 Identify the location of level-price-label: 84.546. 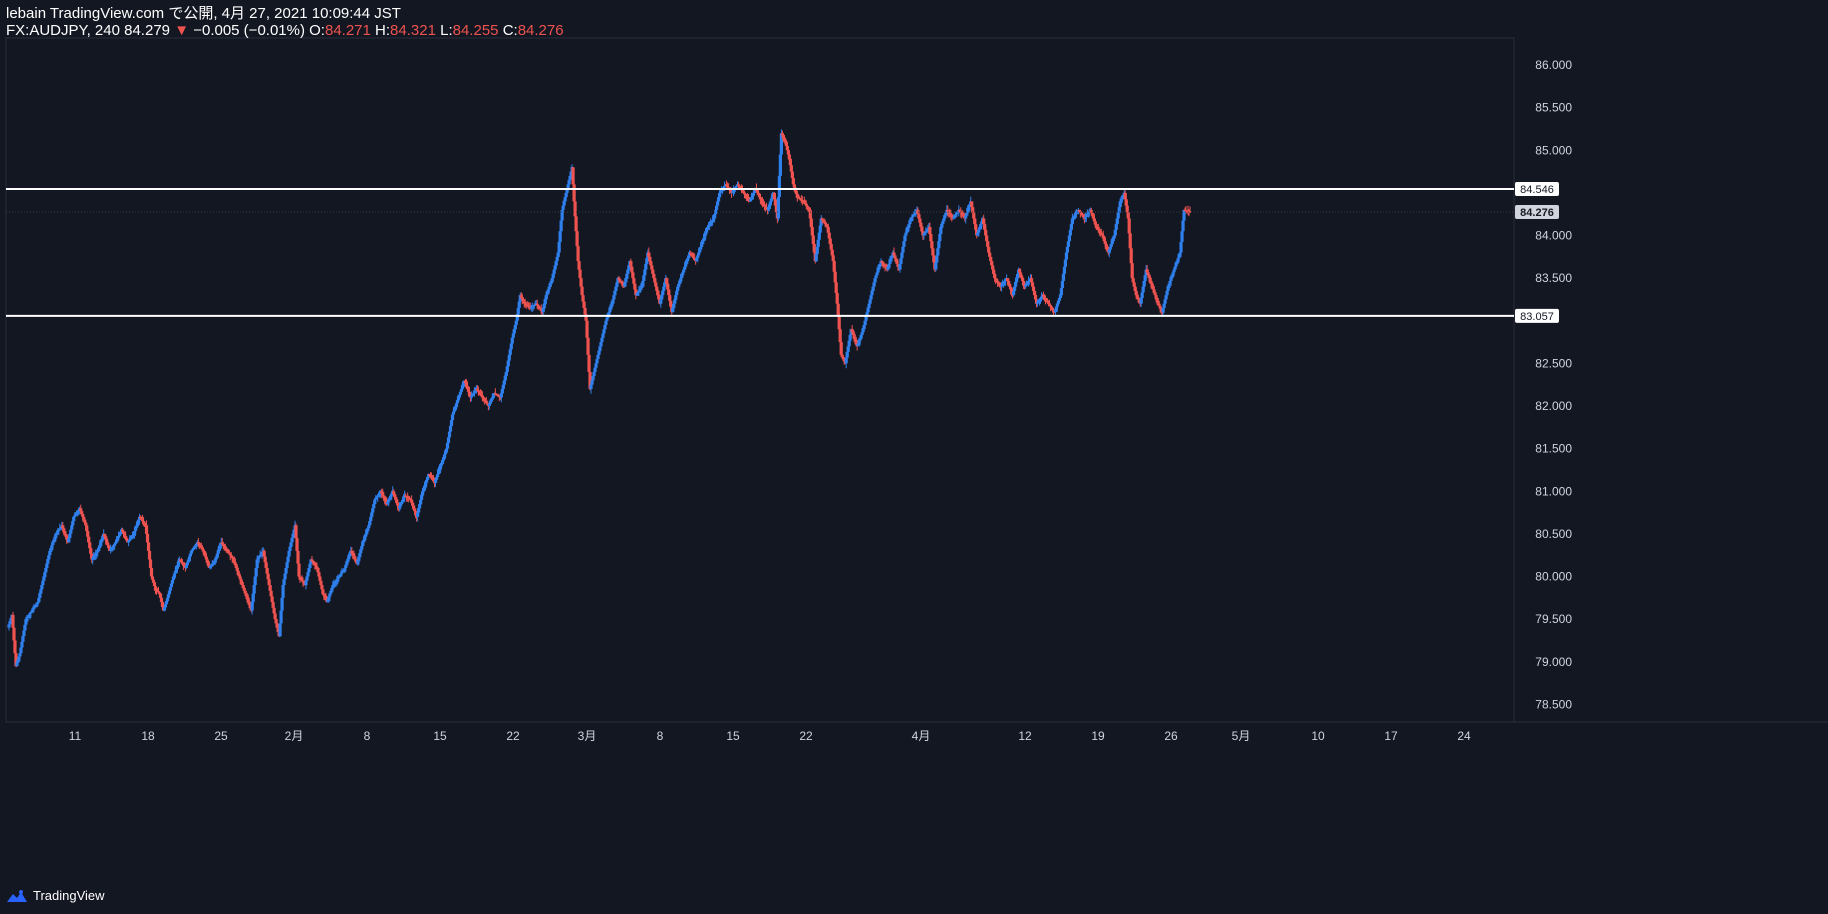
(1537, 190).